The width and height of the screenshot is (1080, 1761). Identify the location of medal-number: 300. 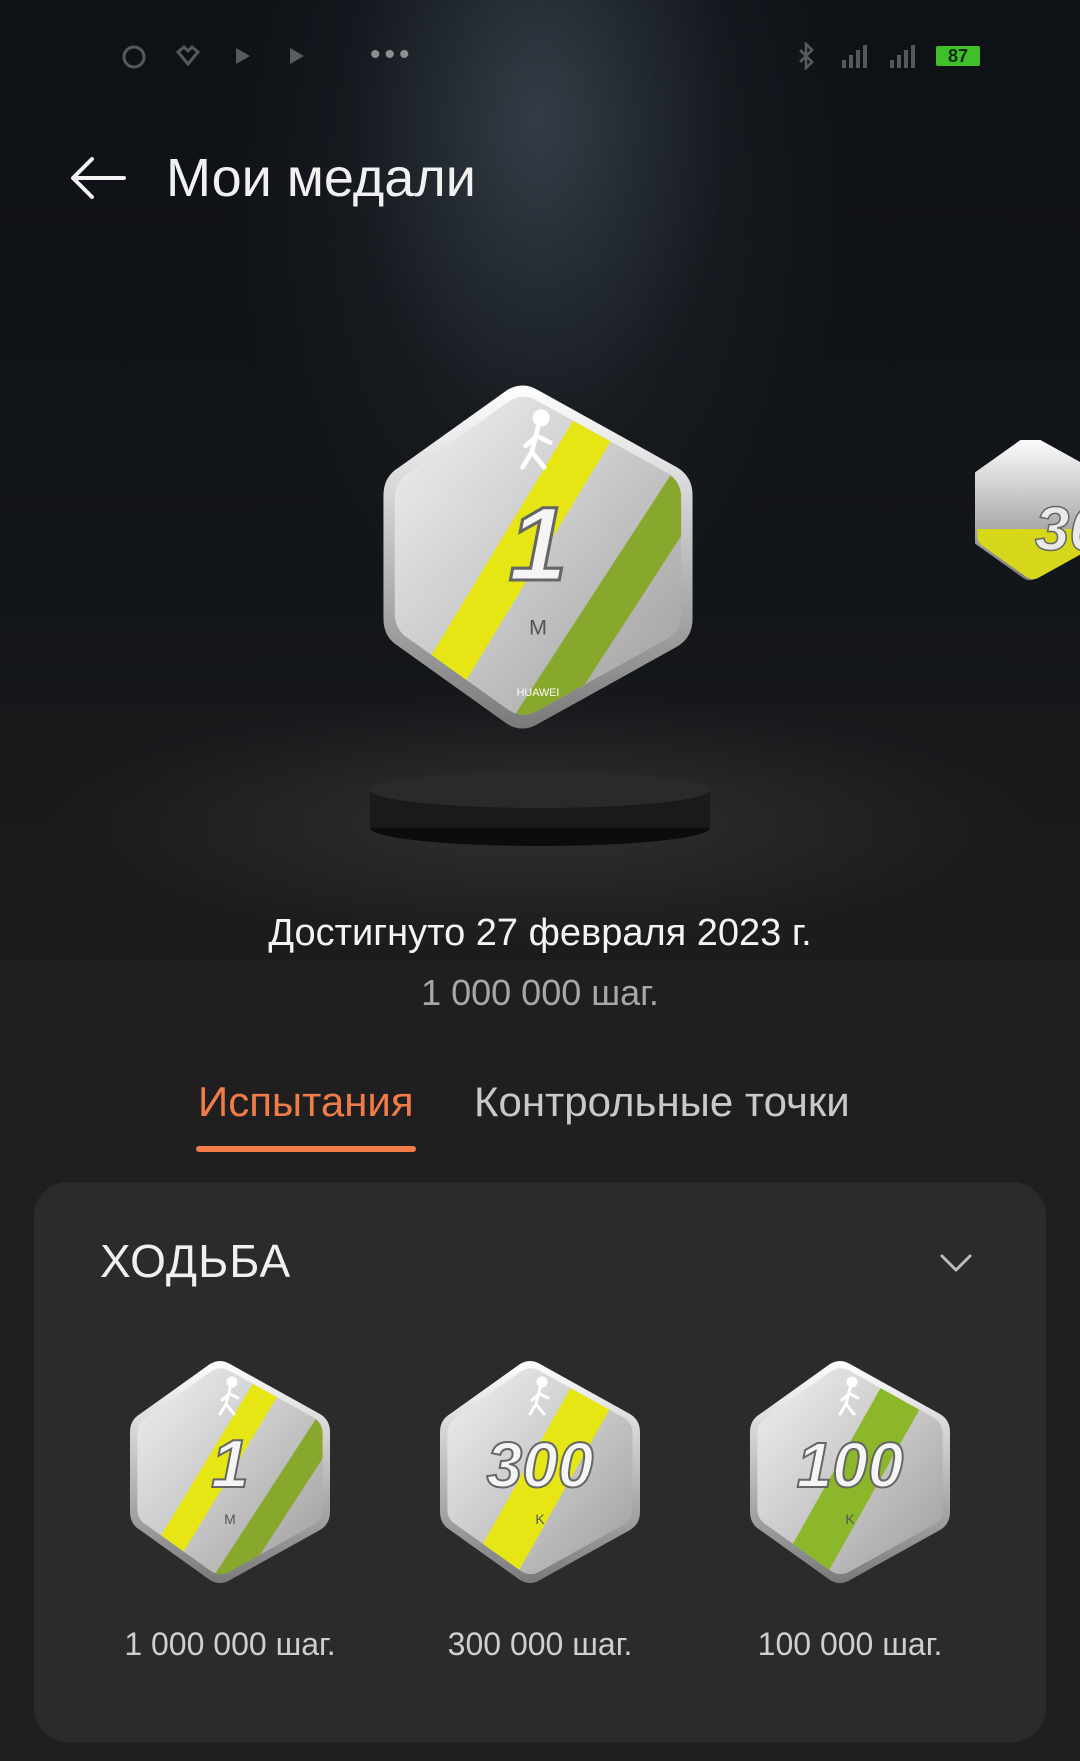
(540, 1465).